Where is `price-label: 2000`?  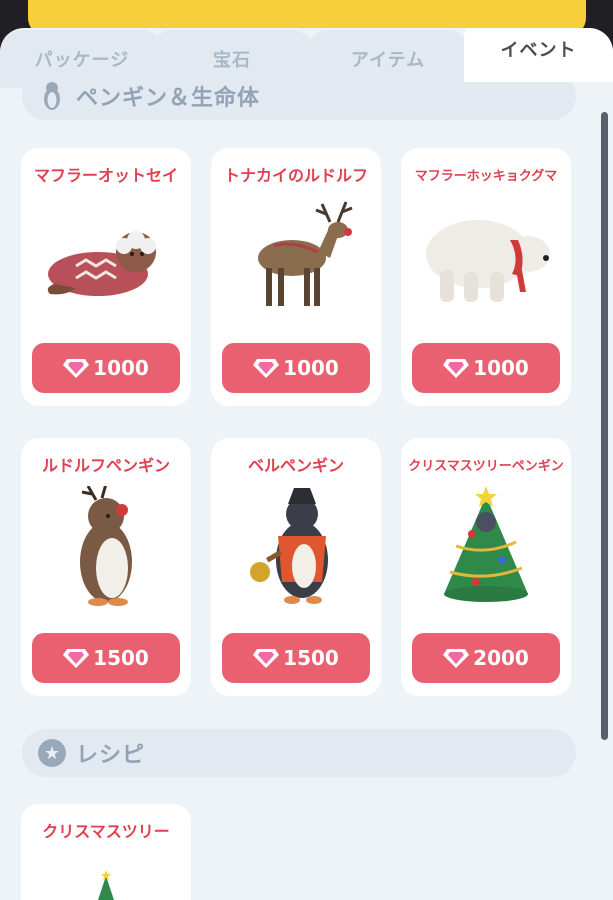 price-label: 2000 is located at coordinates (501, 658).